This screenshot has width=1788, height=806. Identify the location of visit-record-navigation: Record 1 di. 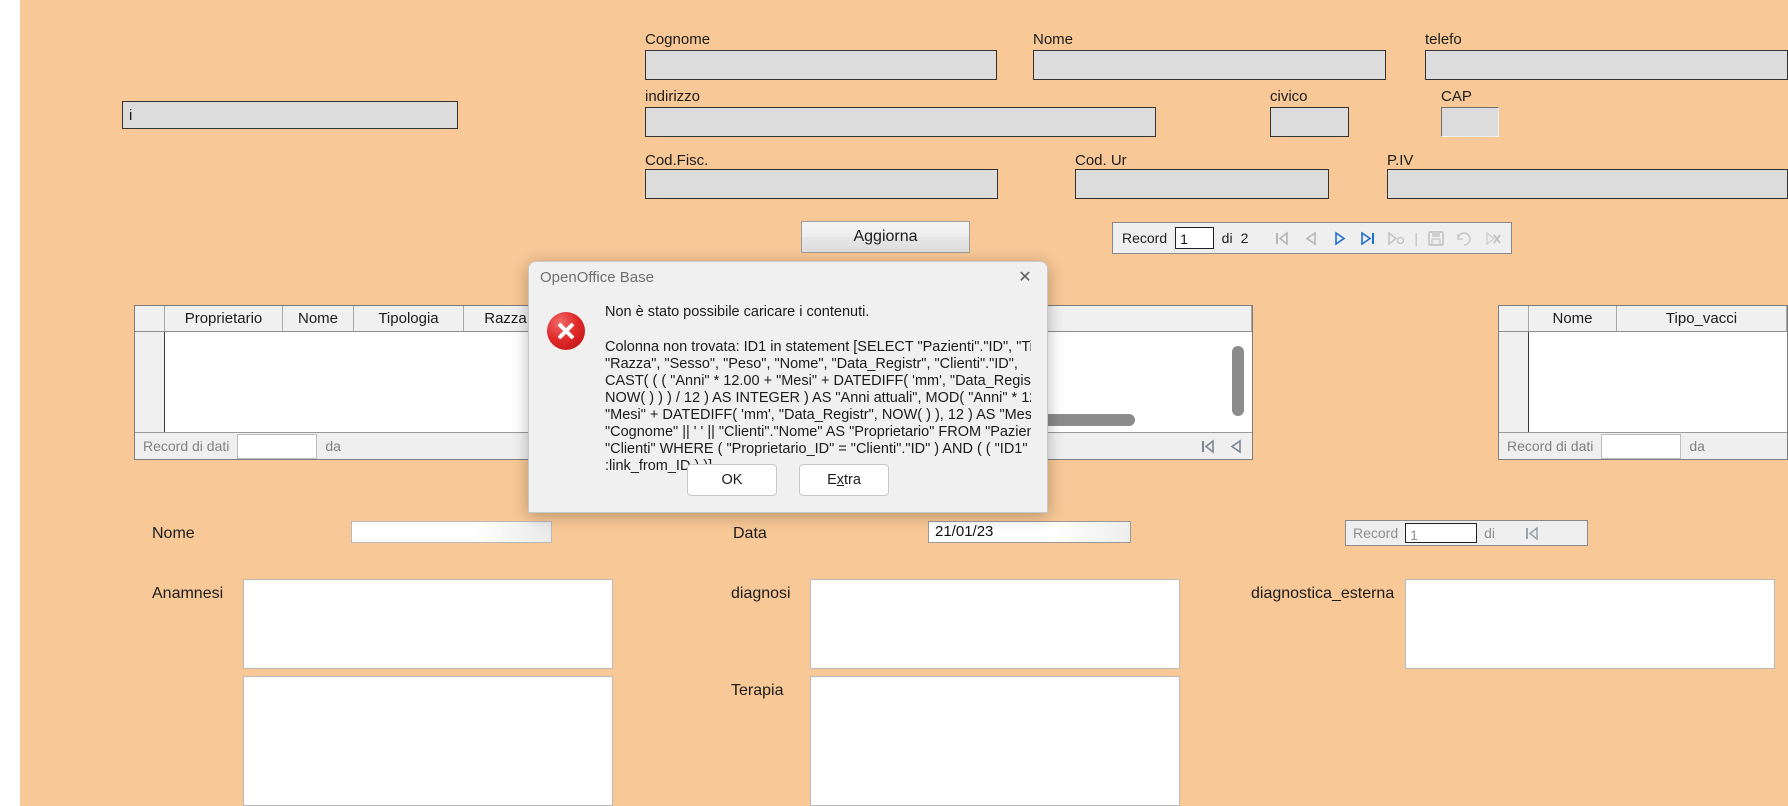
(1466, 533).